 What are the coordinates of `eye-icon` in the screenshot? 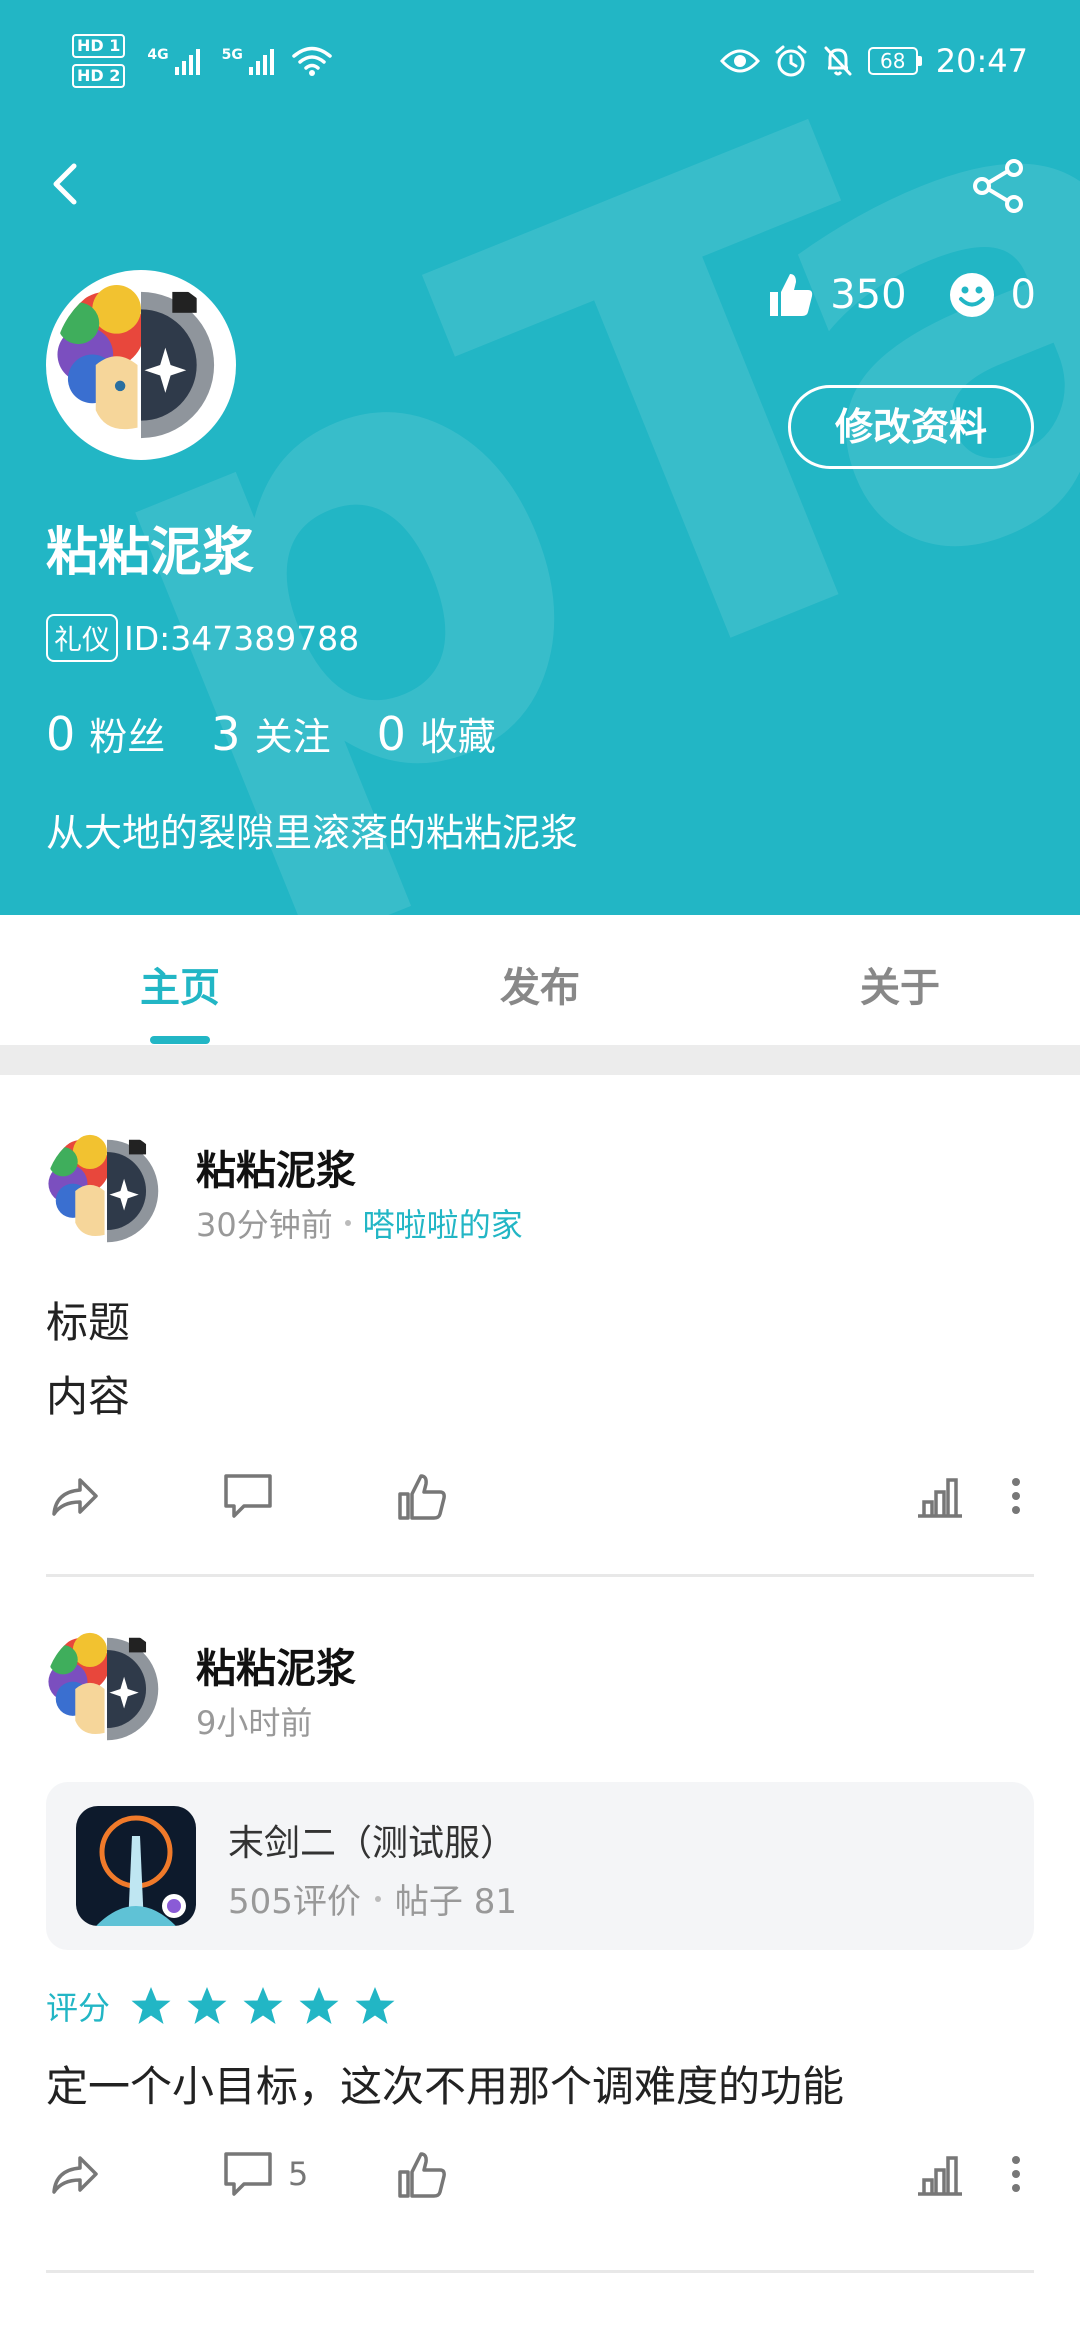 It's located at (739, 61).